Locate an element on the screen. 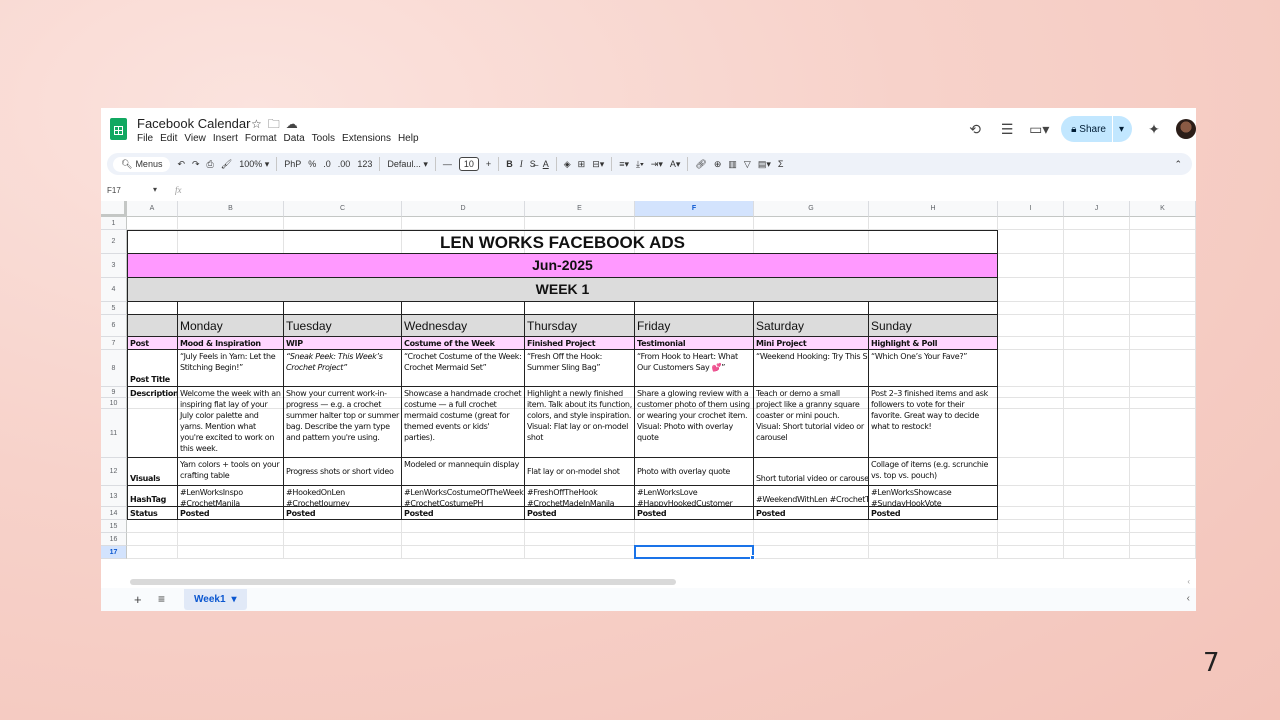 The image size is (1280, 720). zoom-select: 100% ▾ is located at coordinates (254, 164).